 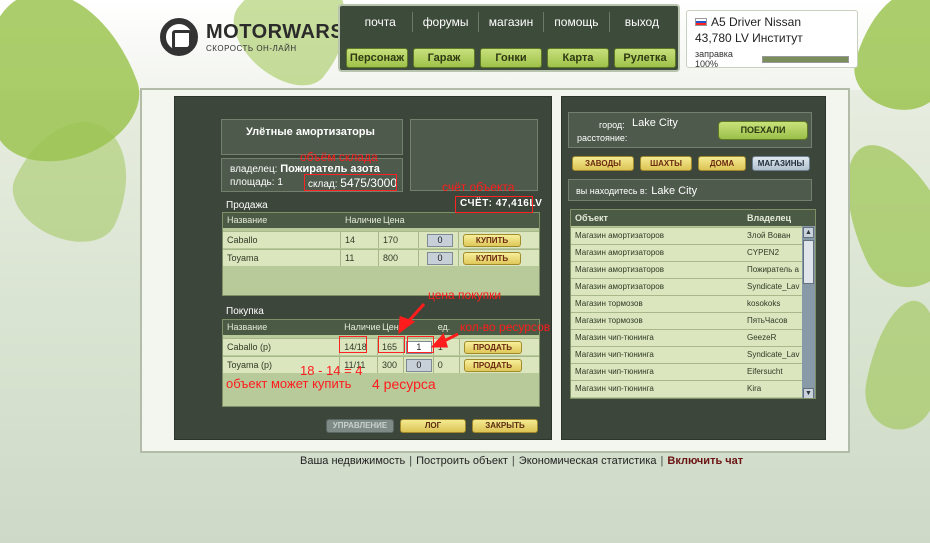 I want to click on sale-col-stock: Наличие, so click(x=363, y=220).